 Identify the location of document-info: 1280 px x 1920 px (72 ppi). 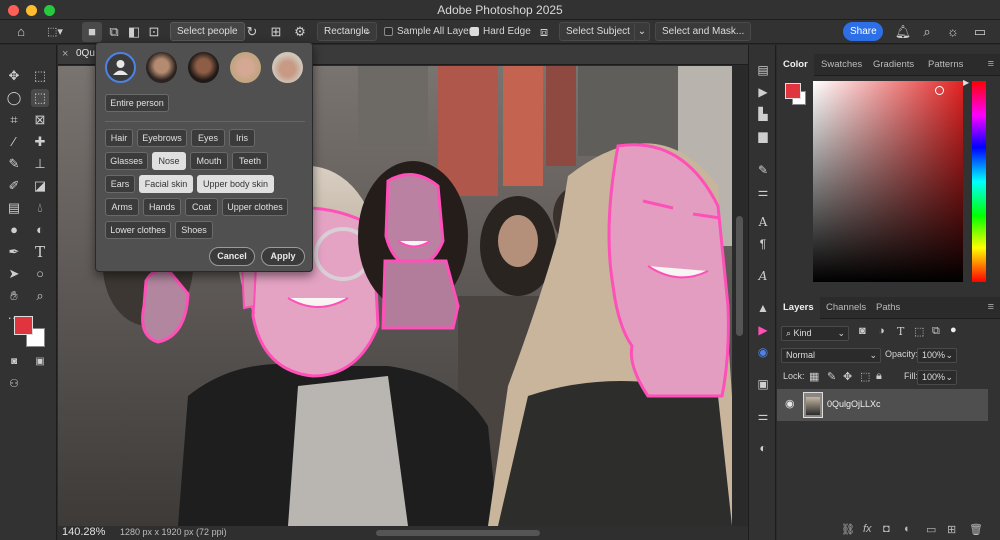
(173, 532).